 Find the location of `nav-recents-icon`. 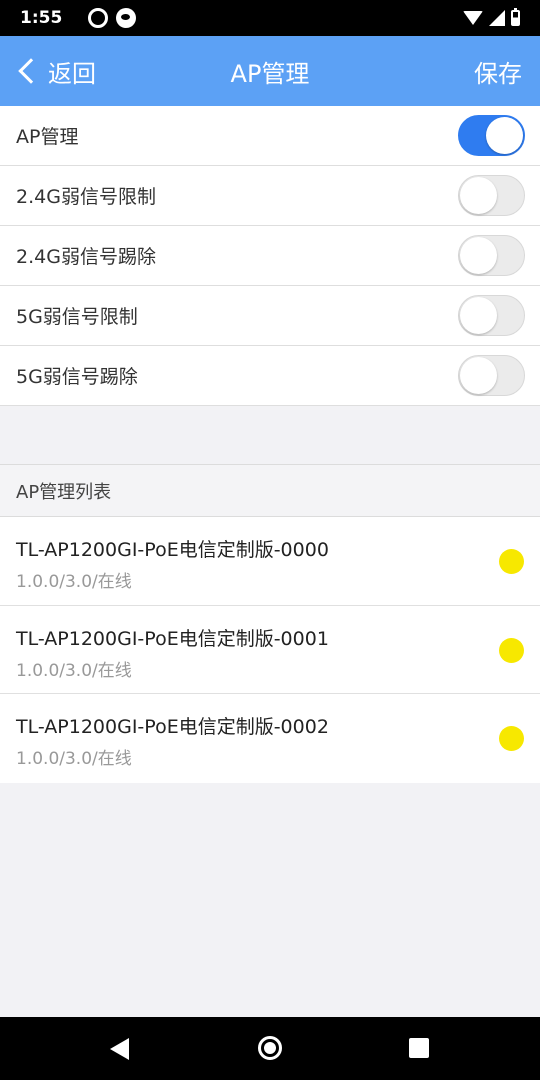

nav-recents-icon is located at coordinates (419, 1048).